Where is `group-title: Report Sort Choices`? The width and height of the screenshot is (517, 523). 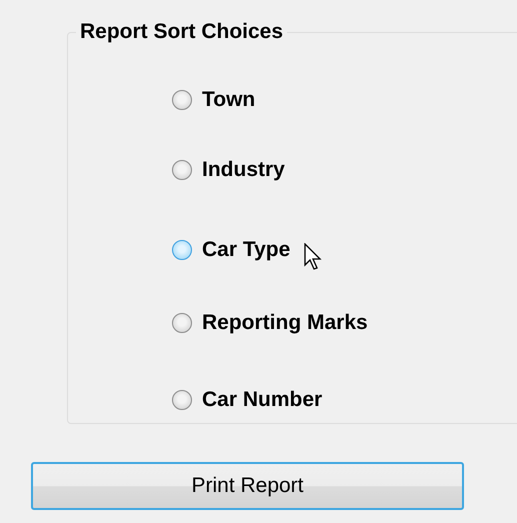 group-title: Report Sort Choices is located at coordinates (182, 32).